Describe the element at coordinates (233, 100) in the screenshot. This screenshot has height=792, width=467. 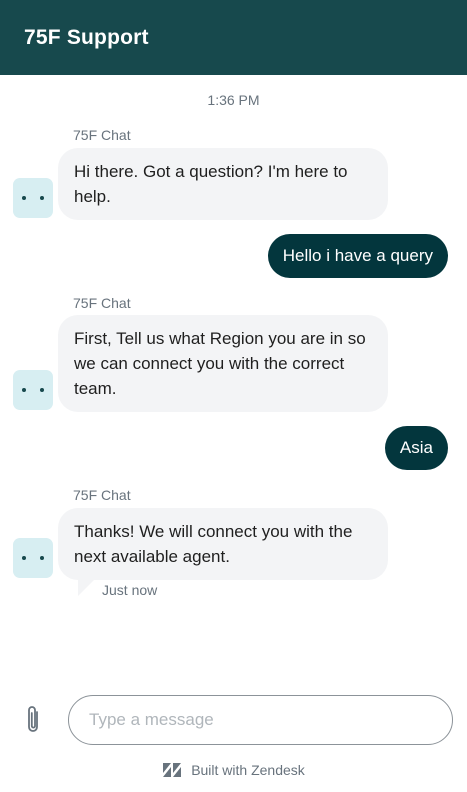
I see `conversation-timestamp: 1:36 PM` at that location.